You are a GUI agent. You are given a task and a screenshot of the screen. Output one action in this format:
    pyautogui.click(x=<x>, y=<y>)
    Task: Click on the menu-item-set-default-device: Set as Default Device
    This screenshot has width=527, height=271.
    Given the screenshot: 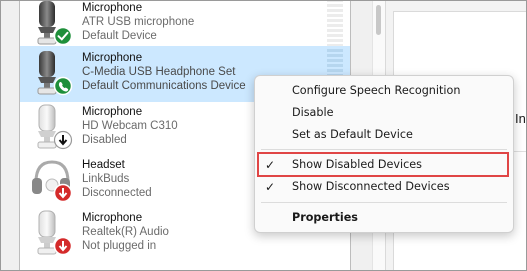 What is the action you would take?
    pyautogui.click(x=384, y=135)
    